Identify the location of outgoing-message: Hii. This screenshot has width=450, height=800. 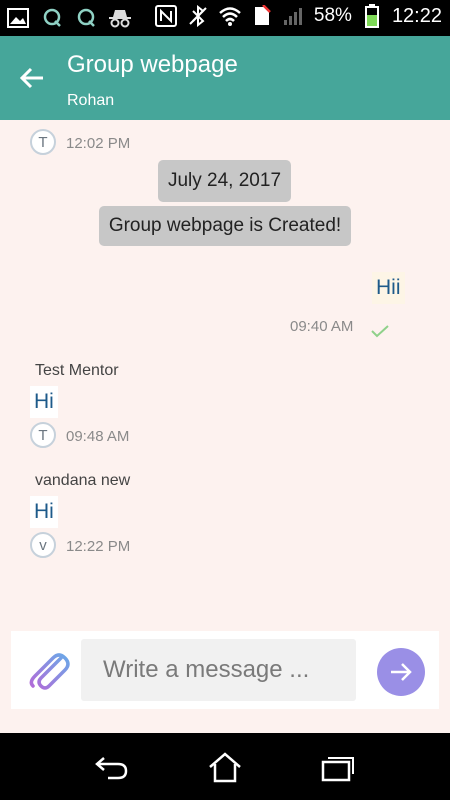
(388, 288).